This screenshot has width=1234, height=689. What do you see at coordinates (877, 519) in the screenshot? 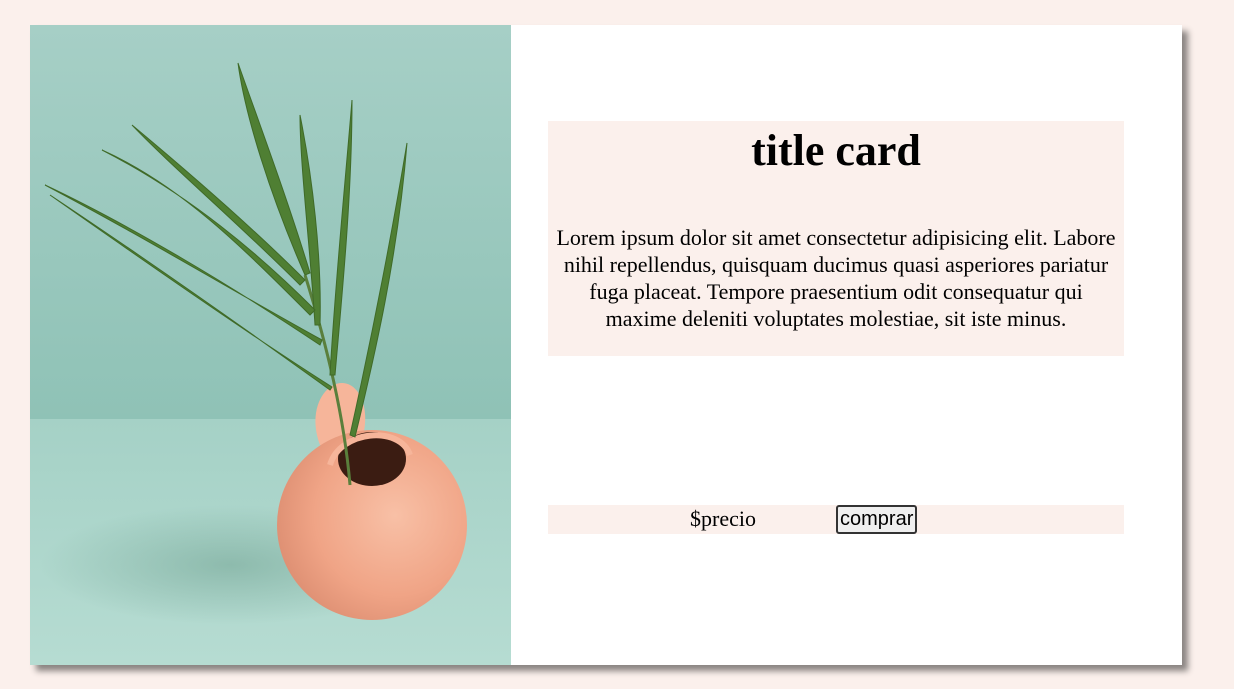
I see `buy-button: comprar` at bounding box center [877, 519].